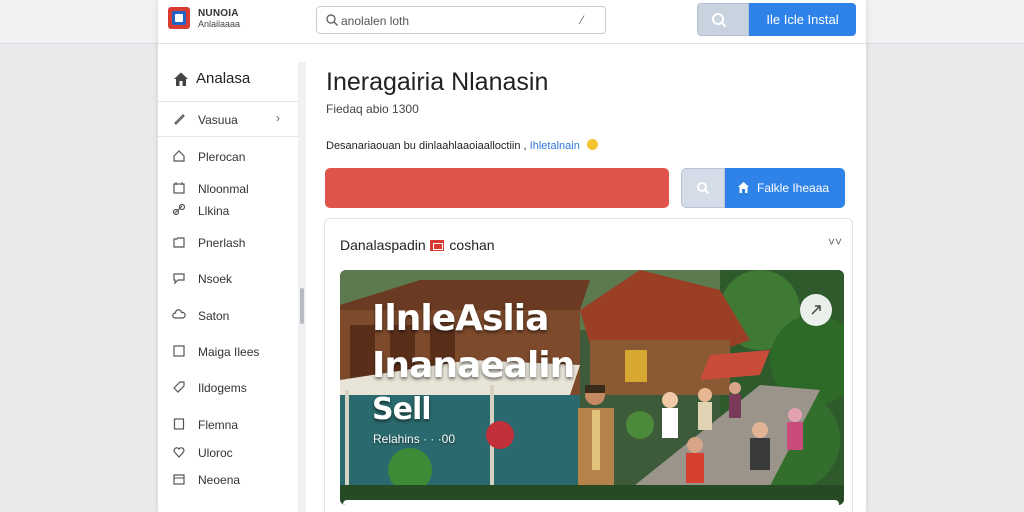  What do you see at coordinates (179, 351) in the screenshot?
I see `square-icon` at bounding box center [179, 351].